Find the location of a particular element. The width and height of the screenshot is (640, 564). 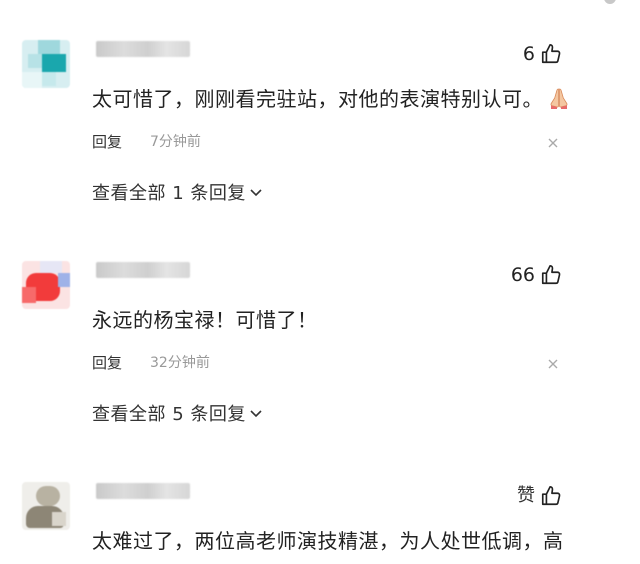

like-label: 赞 is located at coordinates (526, 495).